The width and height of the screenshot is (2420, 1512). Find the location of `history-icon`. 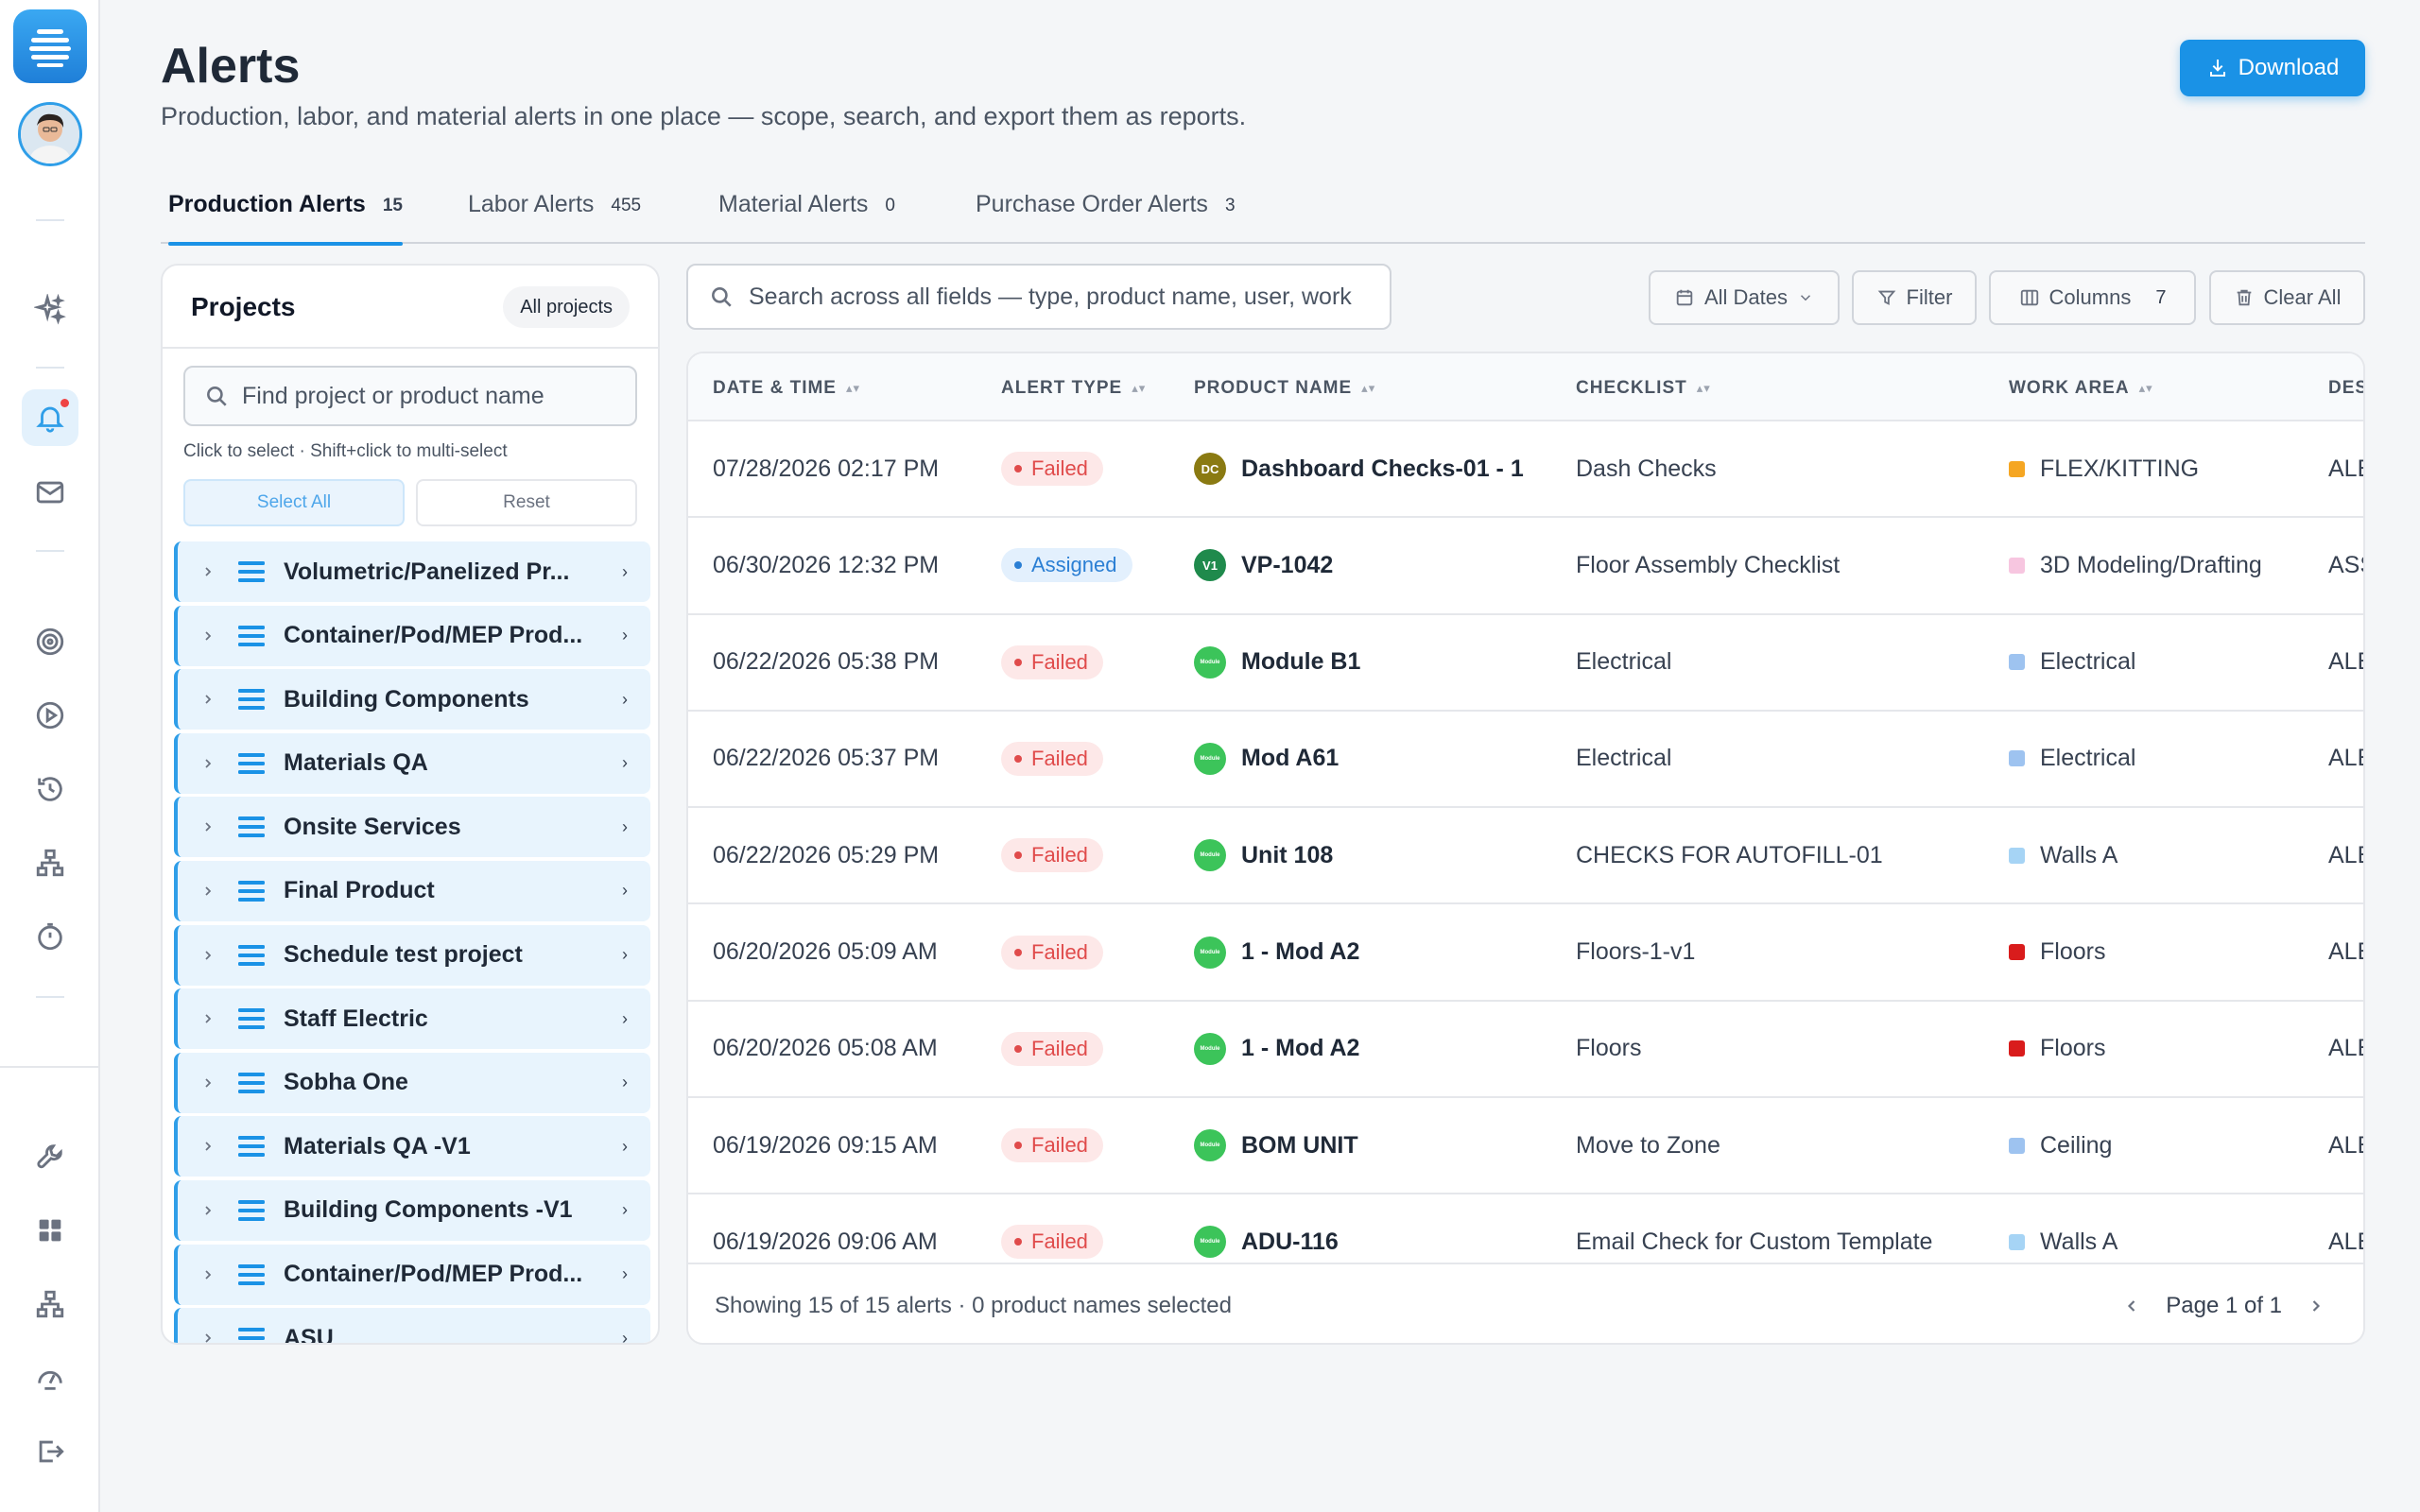

history-icon is located at coordinates (50, 789).